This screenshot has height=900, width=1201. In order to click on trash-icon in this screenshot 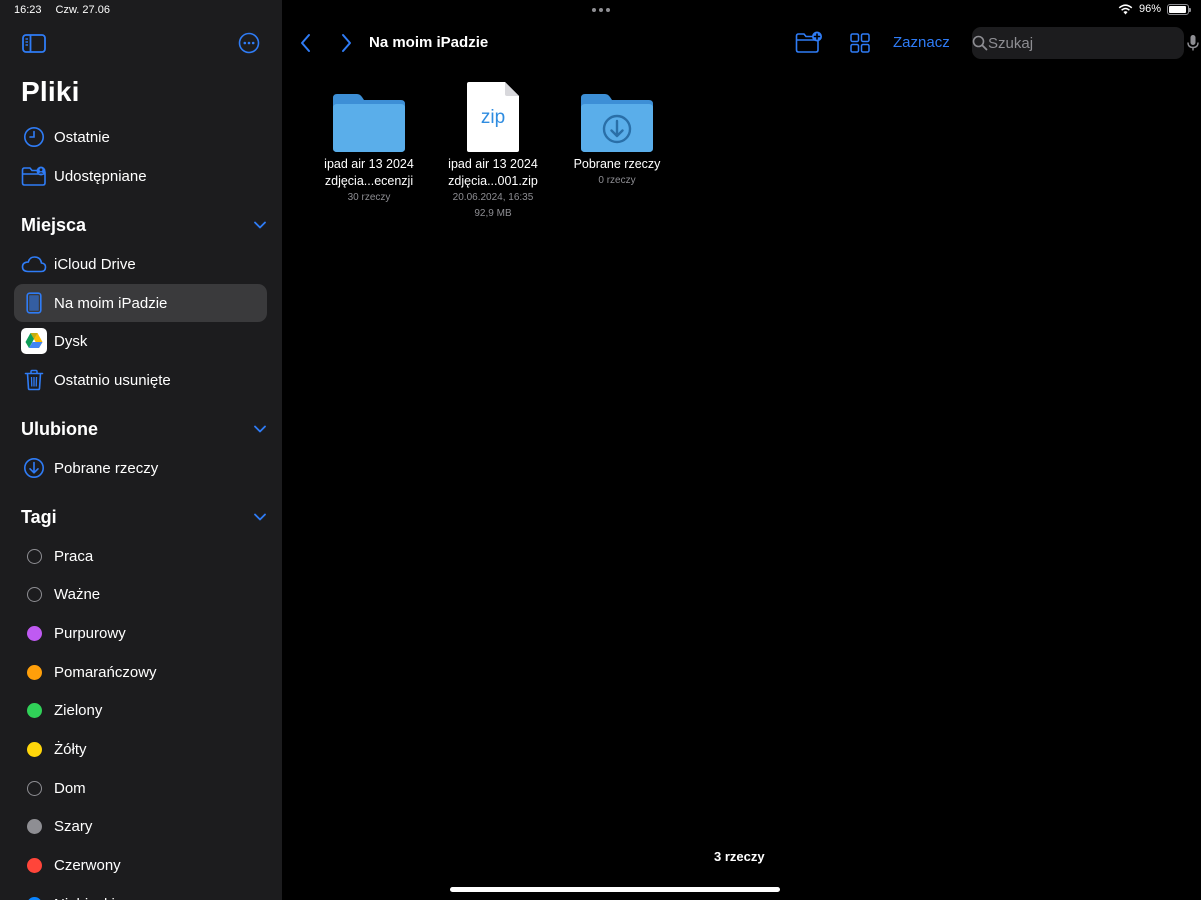, I will do `click(34, 380)`.